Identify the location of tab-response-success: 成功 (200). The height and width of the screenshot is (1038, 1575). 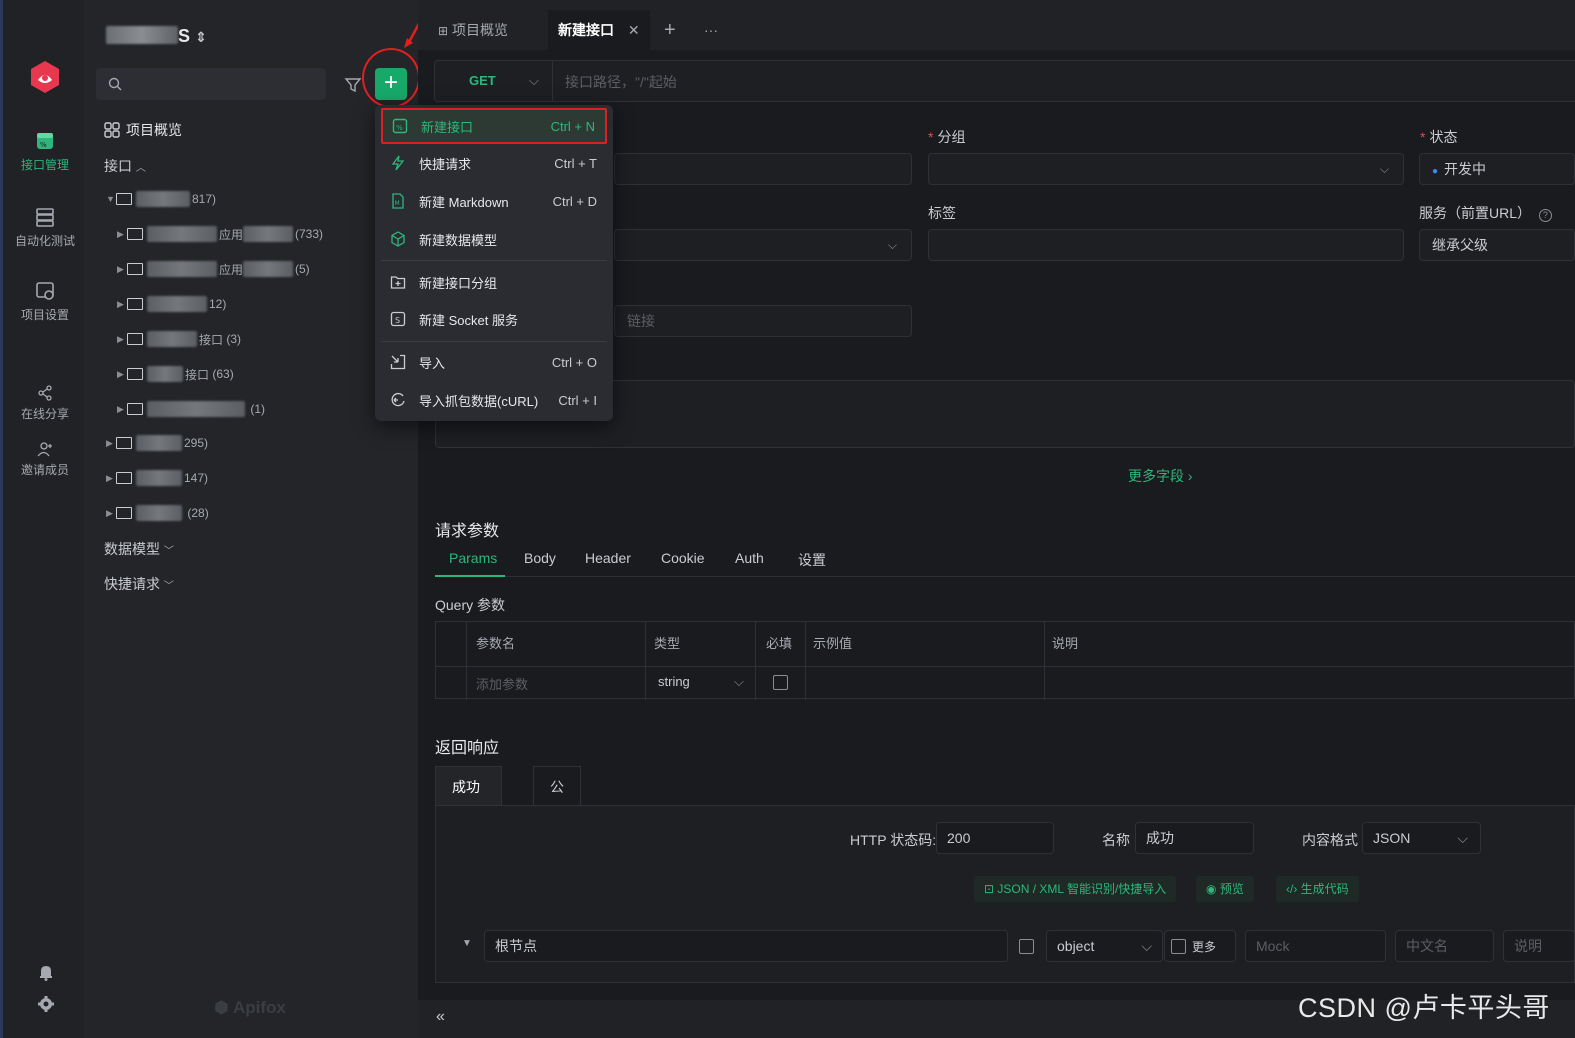
(468, 800).